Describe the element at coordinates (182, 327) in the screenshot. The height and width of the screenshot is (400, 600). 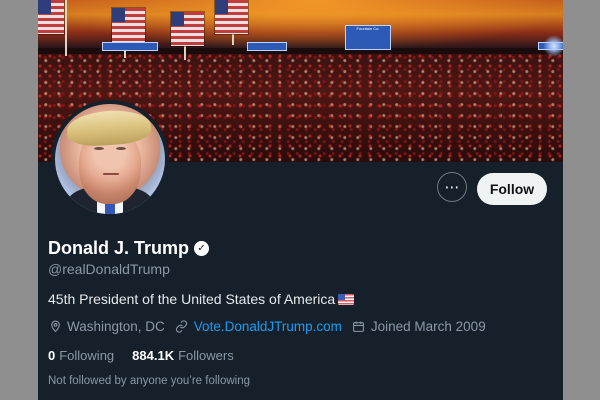
I see `link-icon` at that location.